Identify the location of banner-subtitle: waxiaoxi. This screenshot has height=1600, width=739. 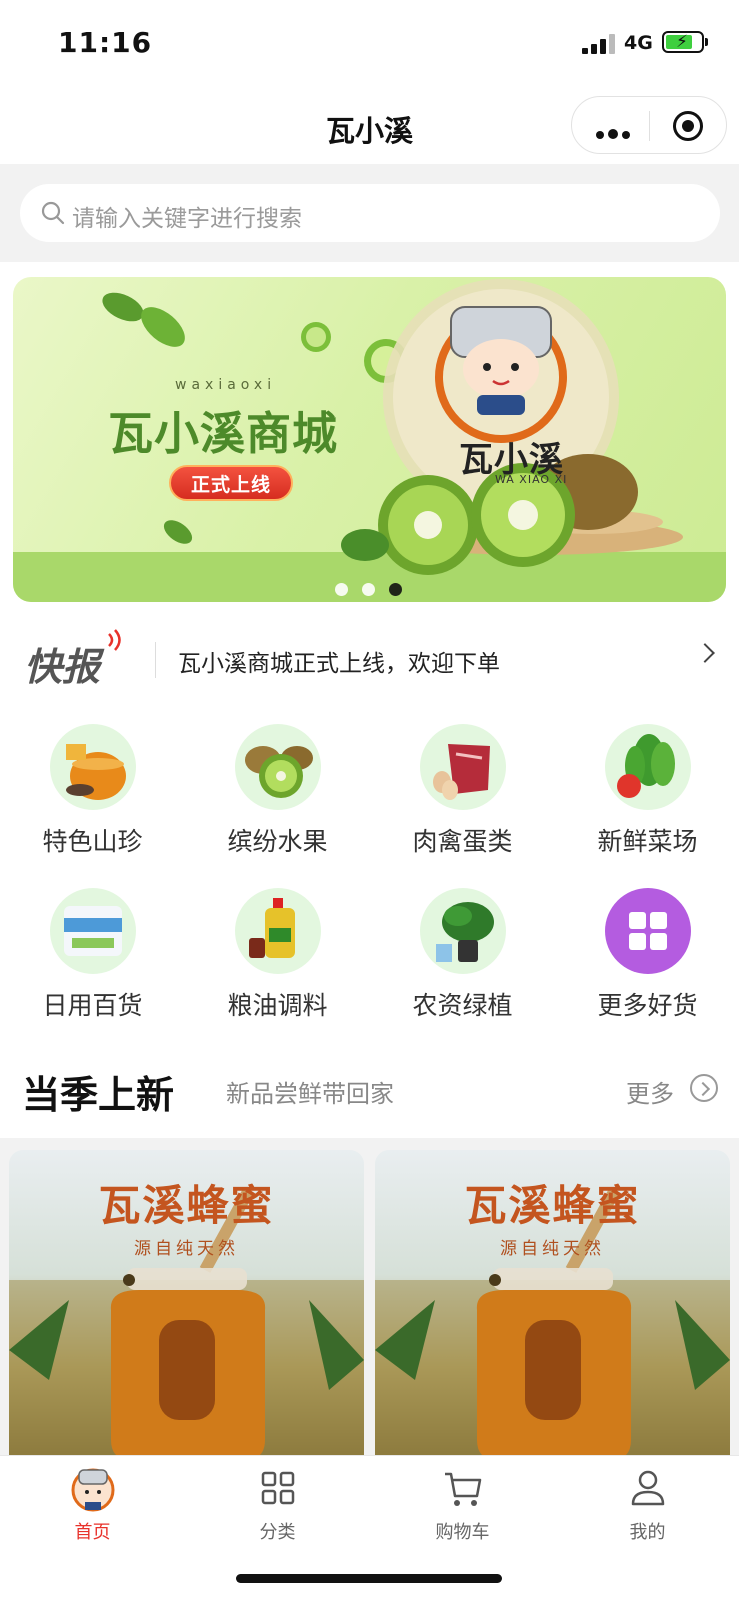
(226, 385).